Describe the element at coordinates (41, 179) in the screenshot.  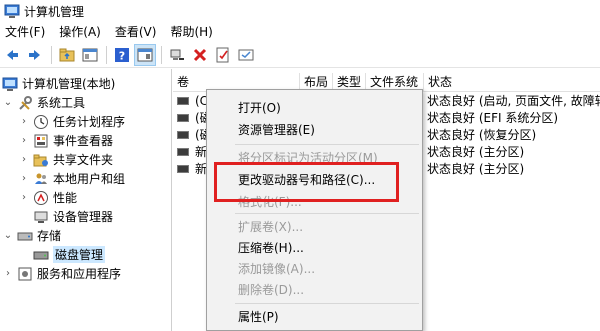
I see `users-icon` at that location.